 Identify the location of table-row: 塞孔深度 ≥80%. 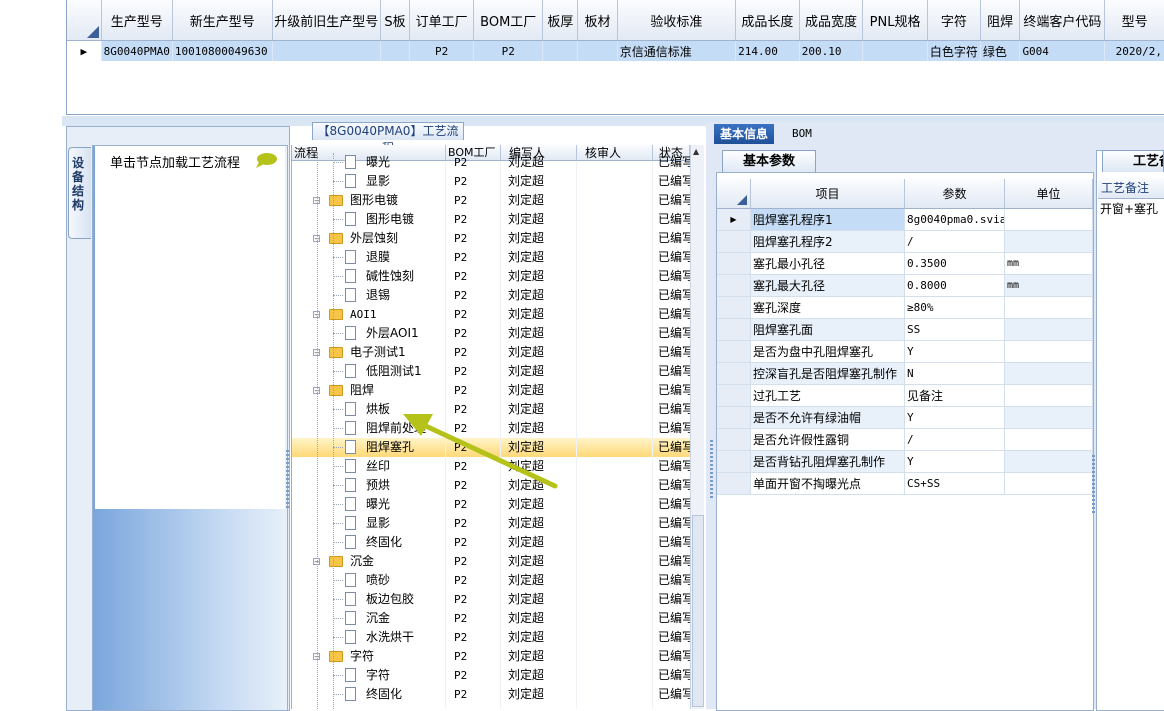
(905, 308).